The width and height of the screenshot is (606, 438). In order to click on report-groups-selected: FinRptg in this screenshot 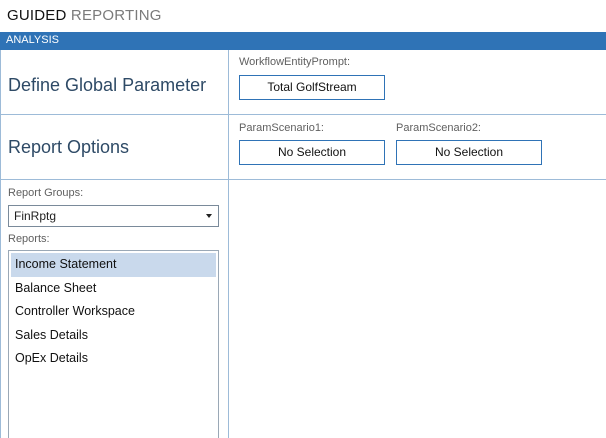, I will do `click(35, 216)`.